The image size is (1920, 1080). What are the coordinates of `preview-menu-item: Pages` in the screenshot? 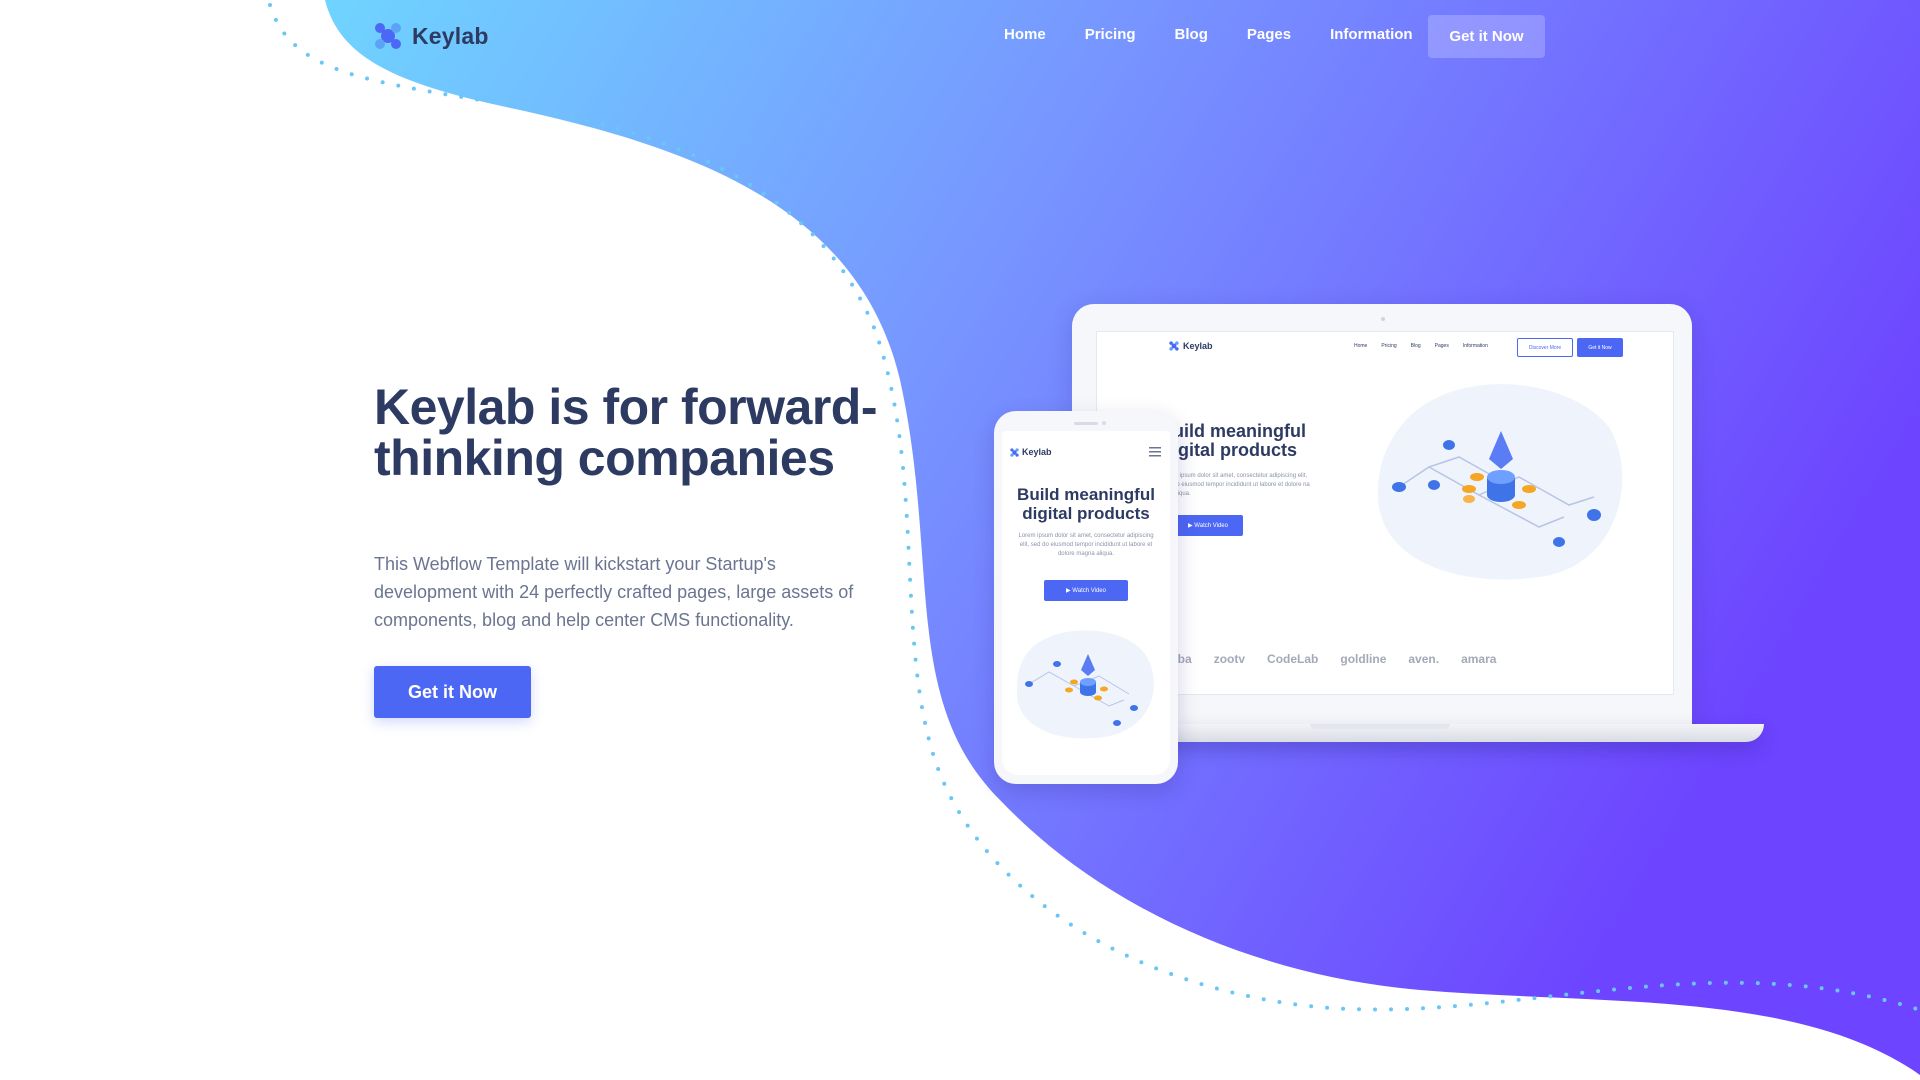 It's located at (1441, 346).